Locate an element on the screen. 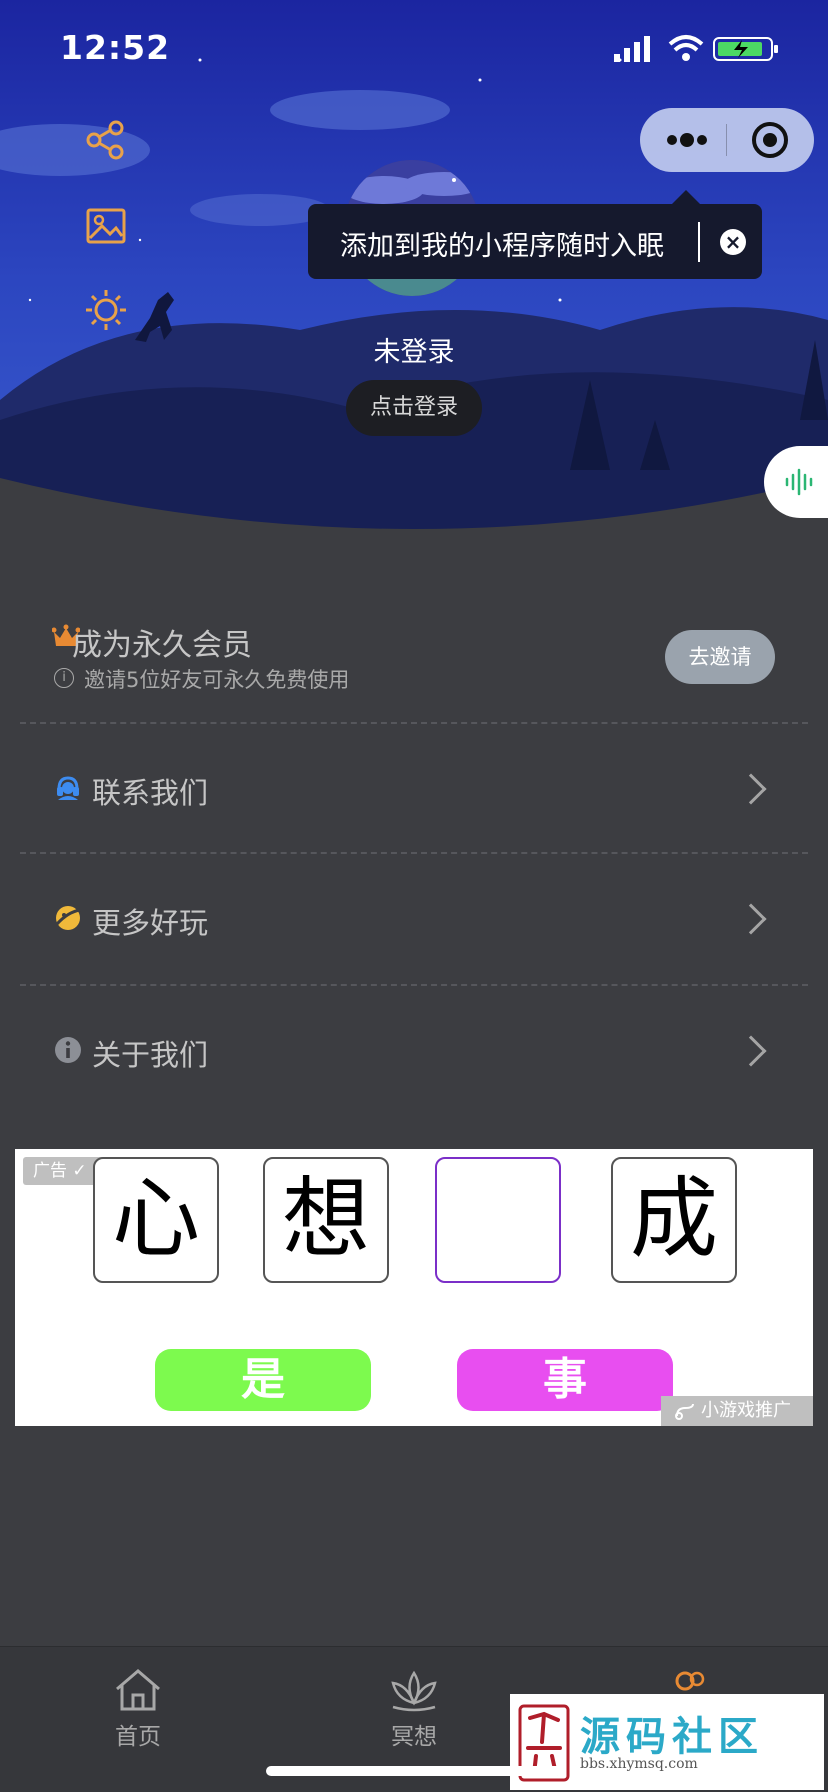 The width and height of the screenshot is (828, 1792). tab-home: 首页 is located at coordinates (138, 1709).